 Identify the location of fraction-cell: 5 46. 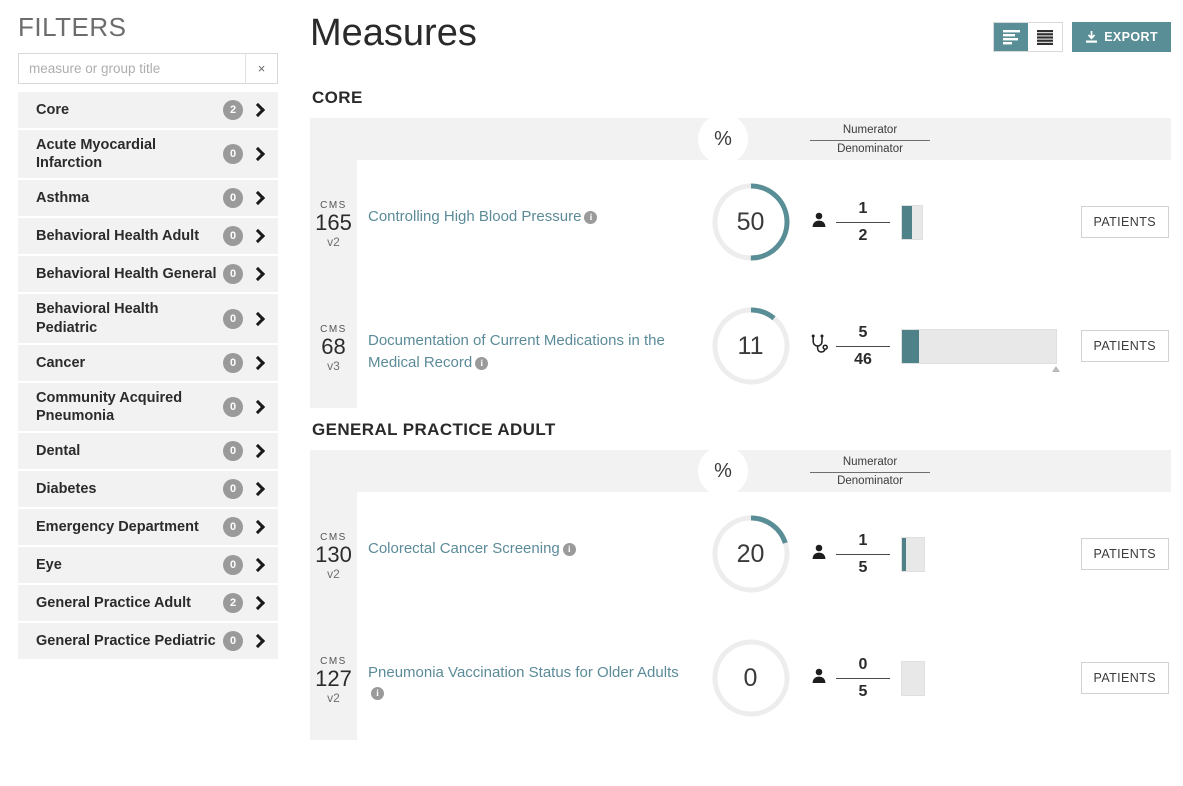
(848, 346).